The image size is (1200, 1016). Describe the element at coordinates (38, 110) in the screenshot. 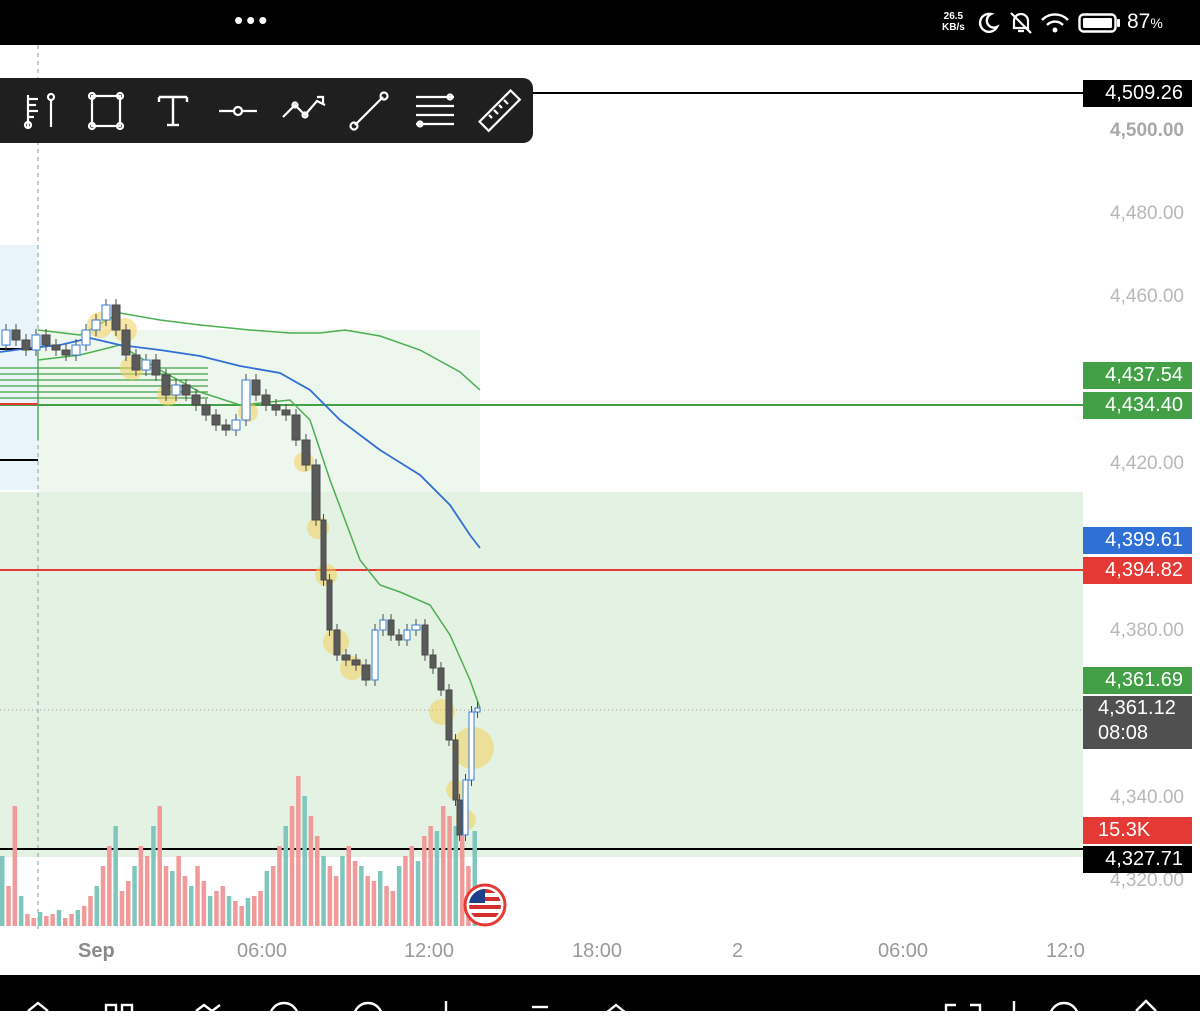

I see `price-range-icon` at that location.